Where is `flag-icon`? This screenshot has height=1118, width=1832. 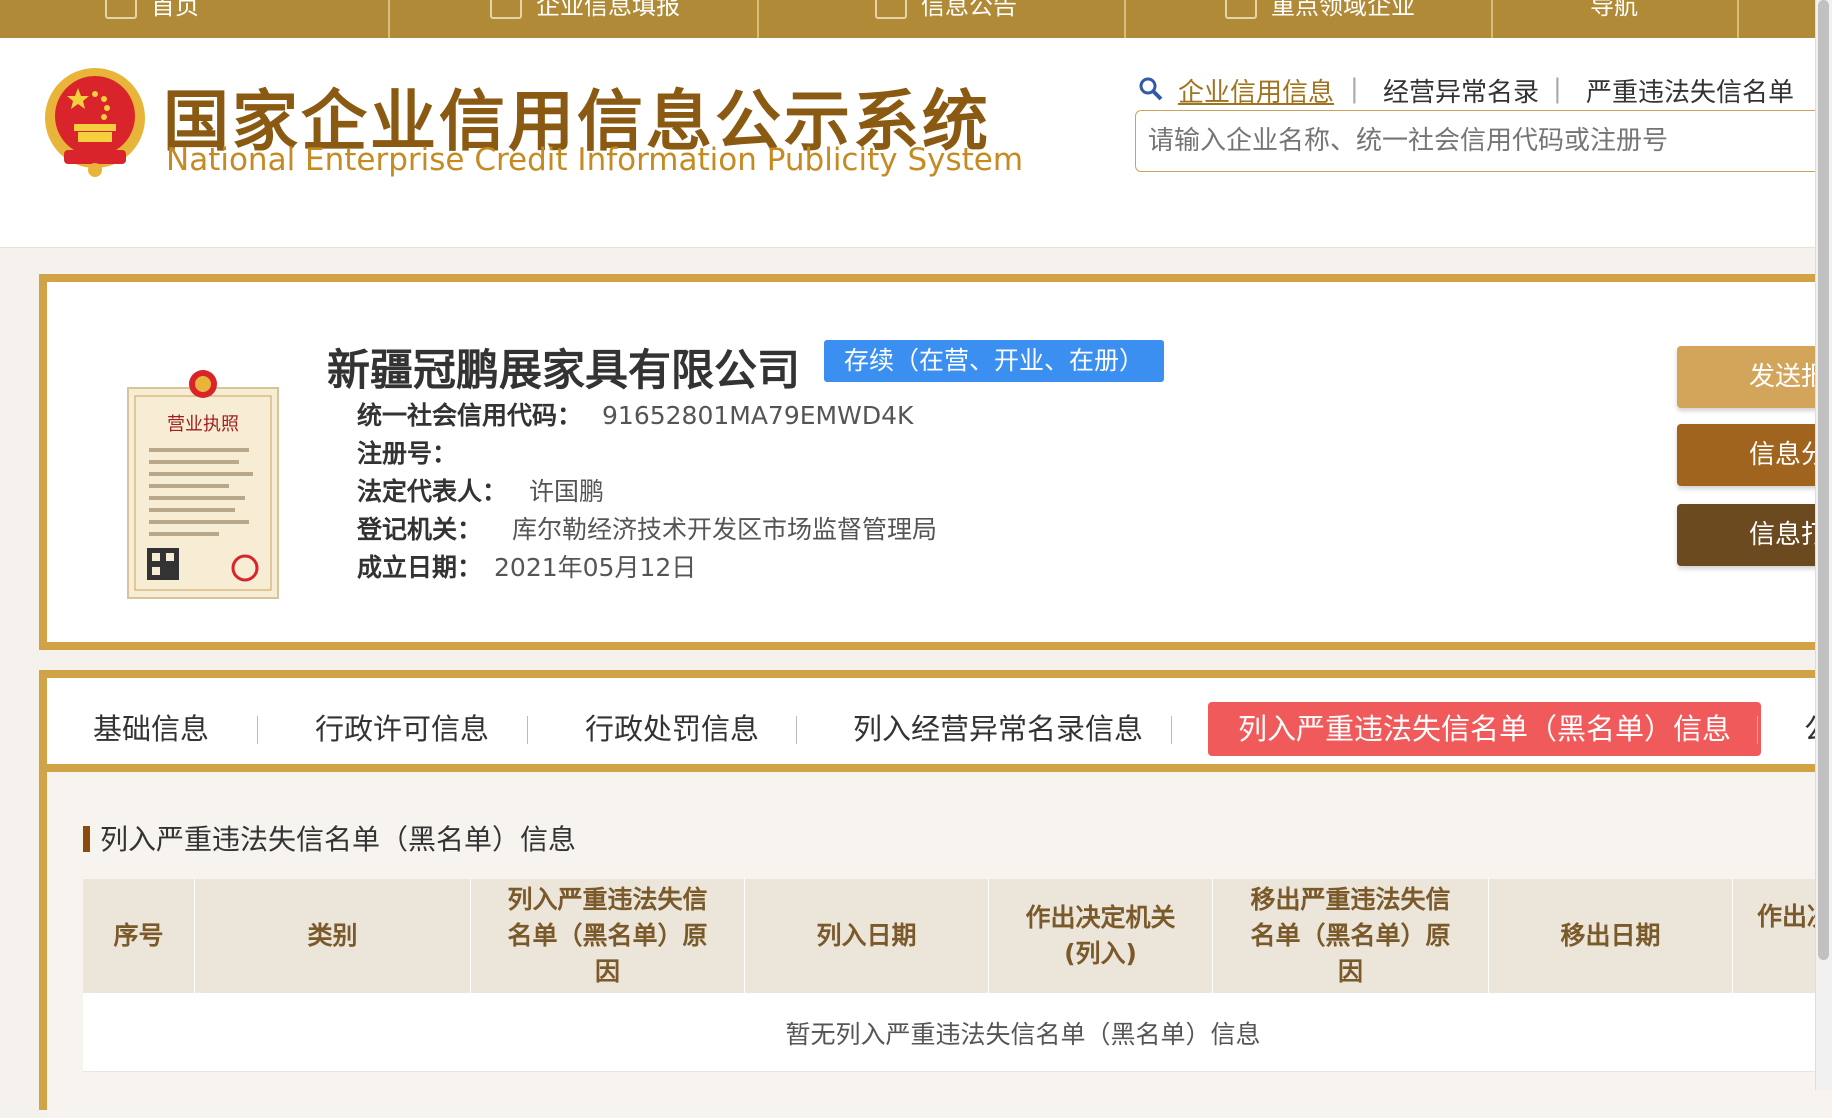
flag-icon is located at coordinates (1241, 9).